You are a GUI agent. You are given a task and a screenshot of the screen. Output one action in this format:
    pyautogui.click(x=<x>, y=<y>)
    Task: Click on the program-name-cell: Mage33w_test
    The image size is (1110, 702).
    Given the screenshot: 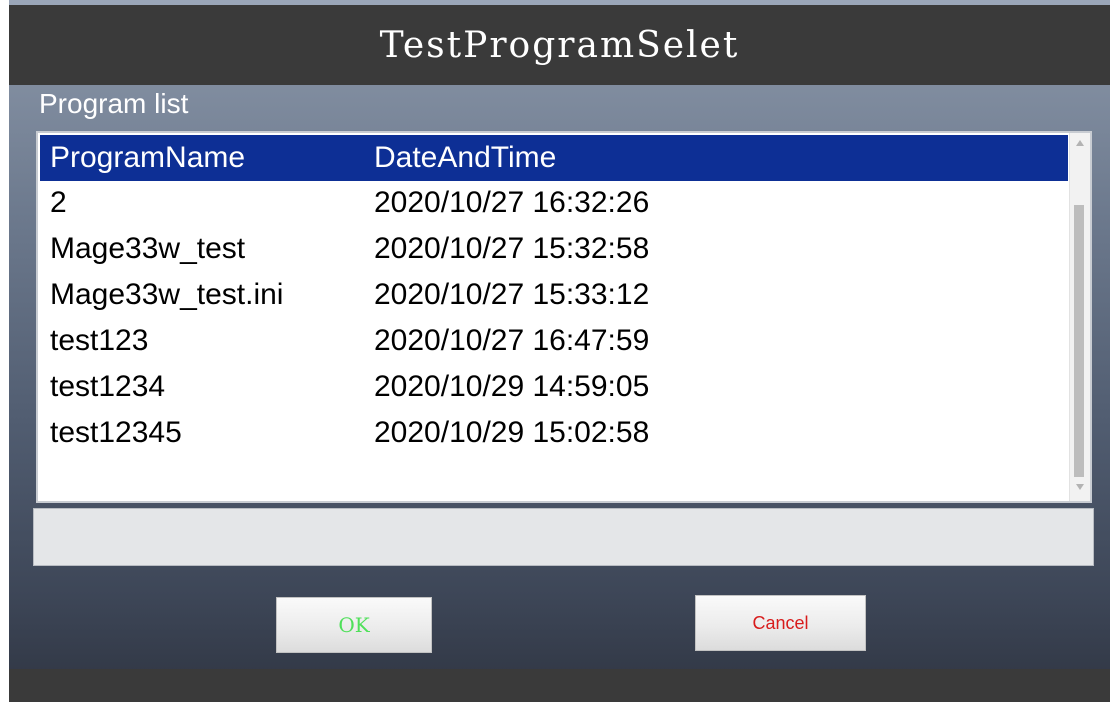 What is the action you would take?
    pyautogui.click(x=148, y=248)
    